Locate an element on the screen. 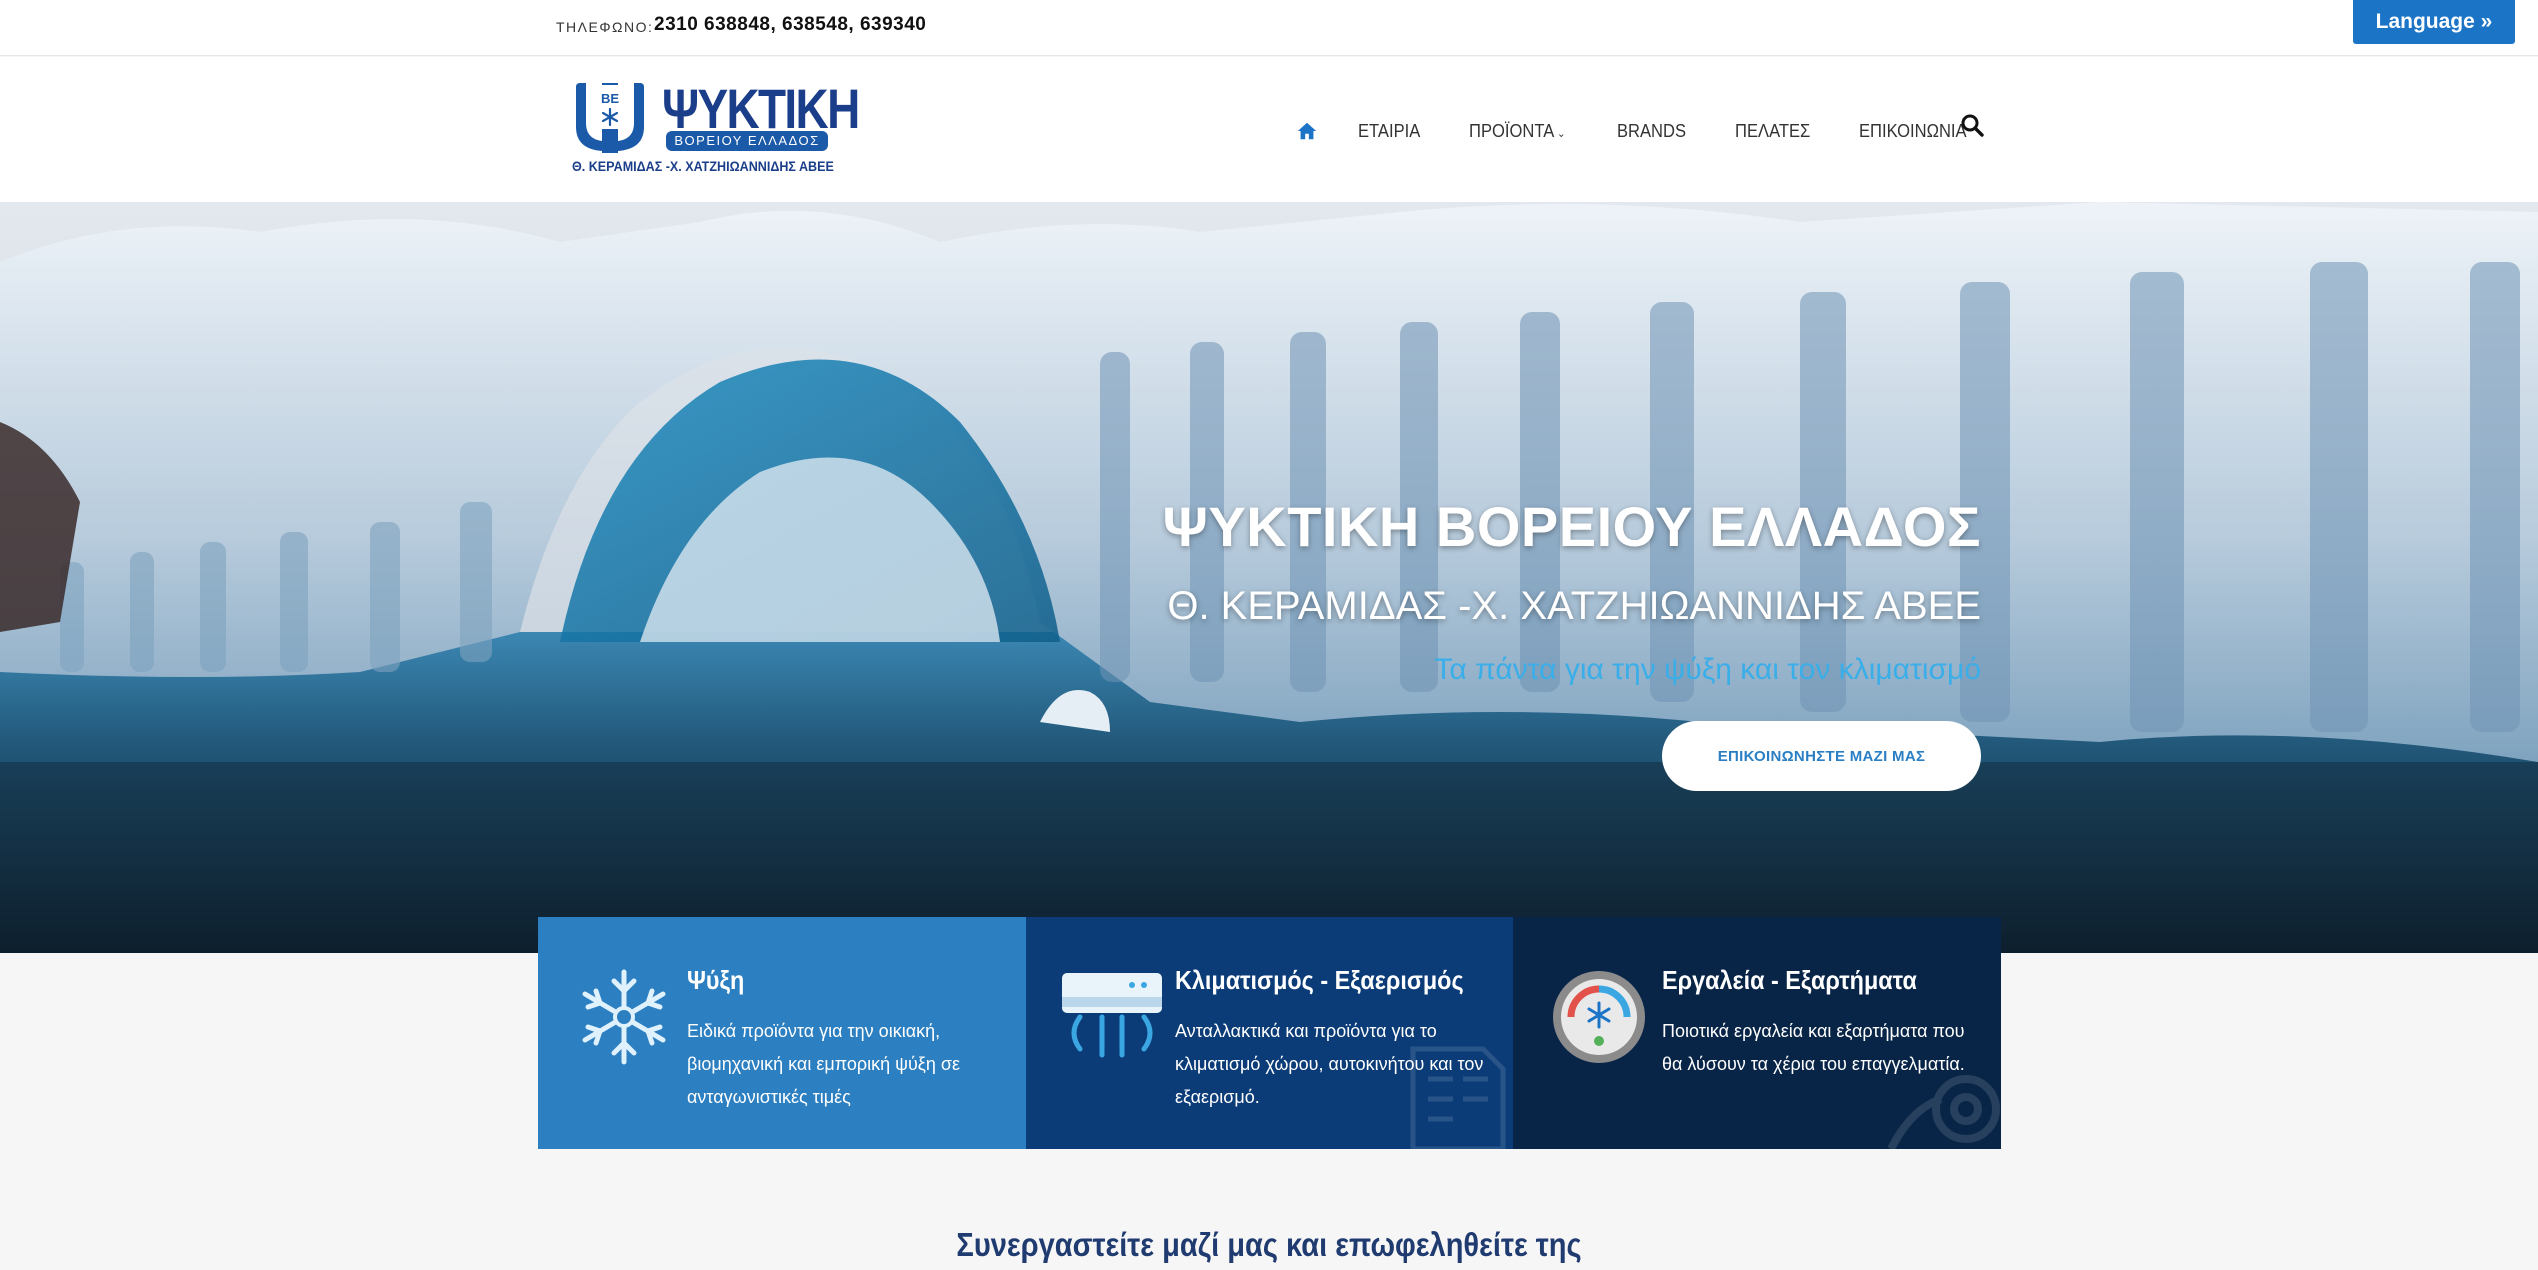 The image size is (2538, 1270). nav-item-company: ΕΤΑΙΡΙΑ is located at coordinates (1389, 131).